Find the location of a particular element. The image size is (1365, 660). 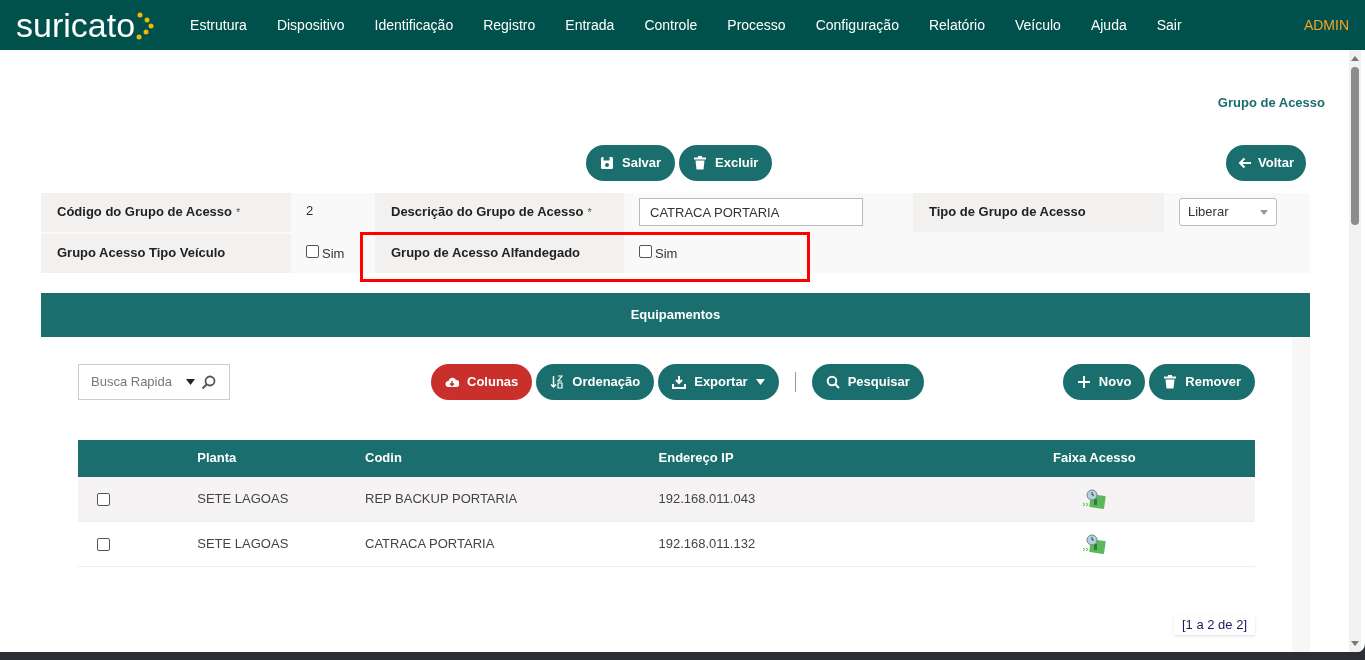

field-label: Tipo de Grupo de Acesso is located at coordinates (1007, 212).